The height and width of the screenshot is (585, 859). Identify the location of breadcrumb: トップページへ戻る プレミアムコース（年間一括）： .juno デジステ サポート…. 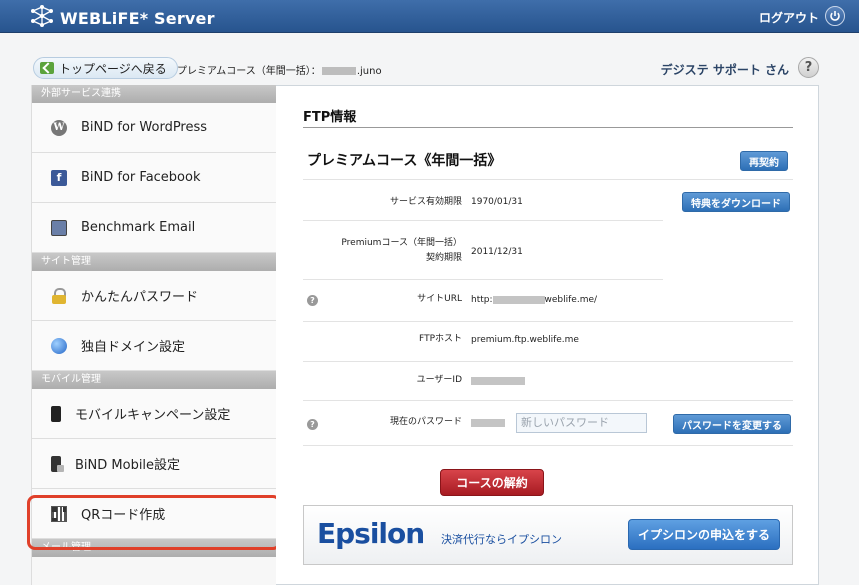
(429, 68).